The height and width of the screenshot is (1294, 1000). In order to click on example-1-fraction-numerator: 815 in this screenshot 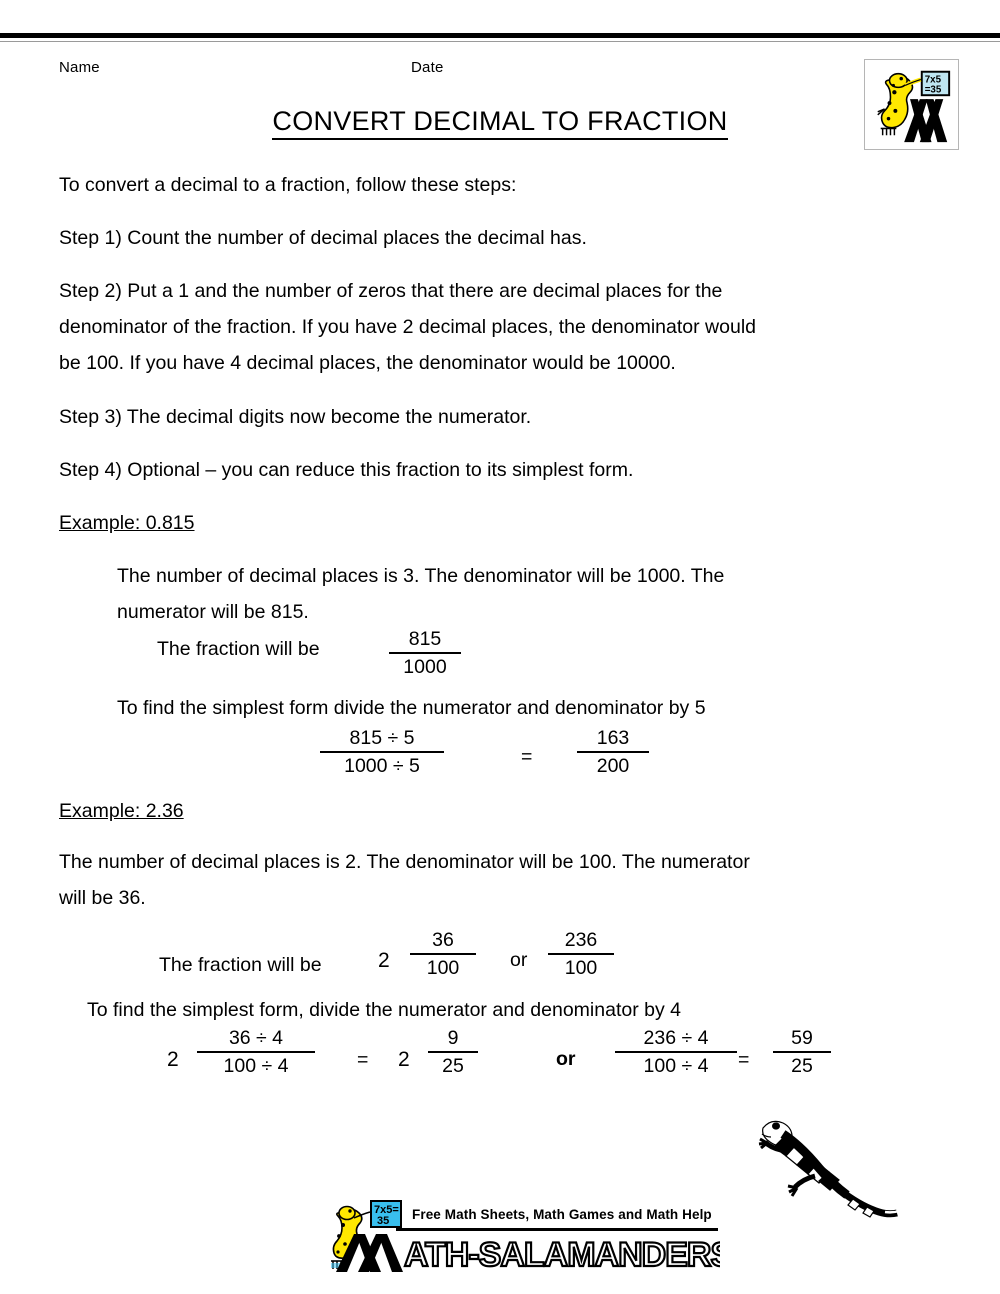, I will do `click(425, 639)`.